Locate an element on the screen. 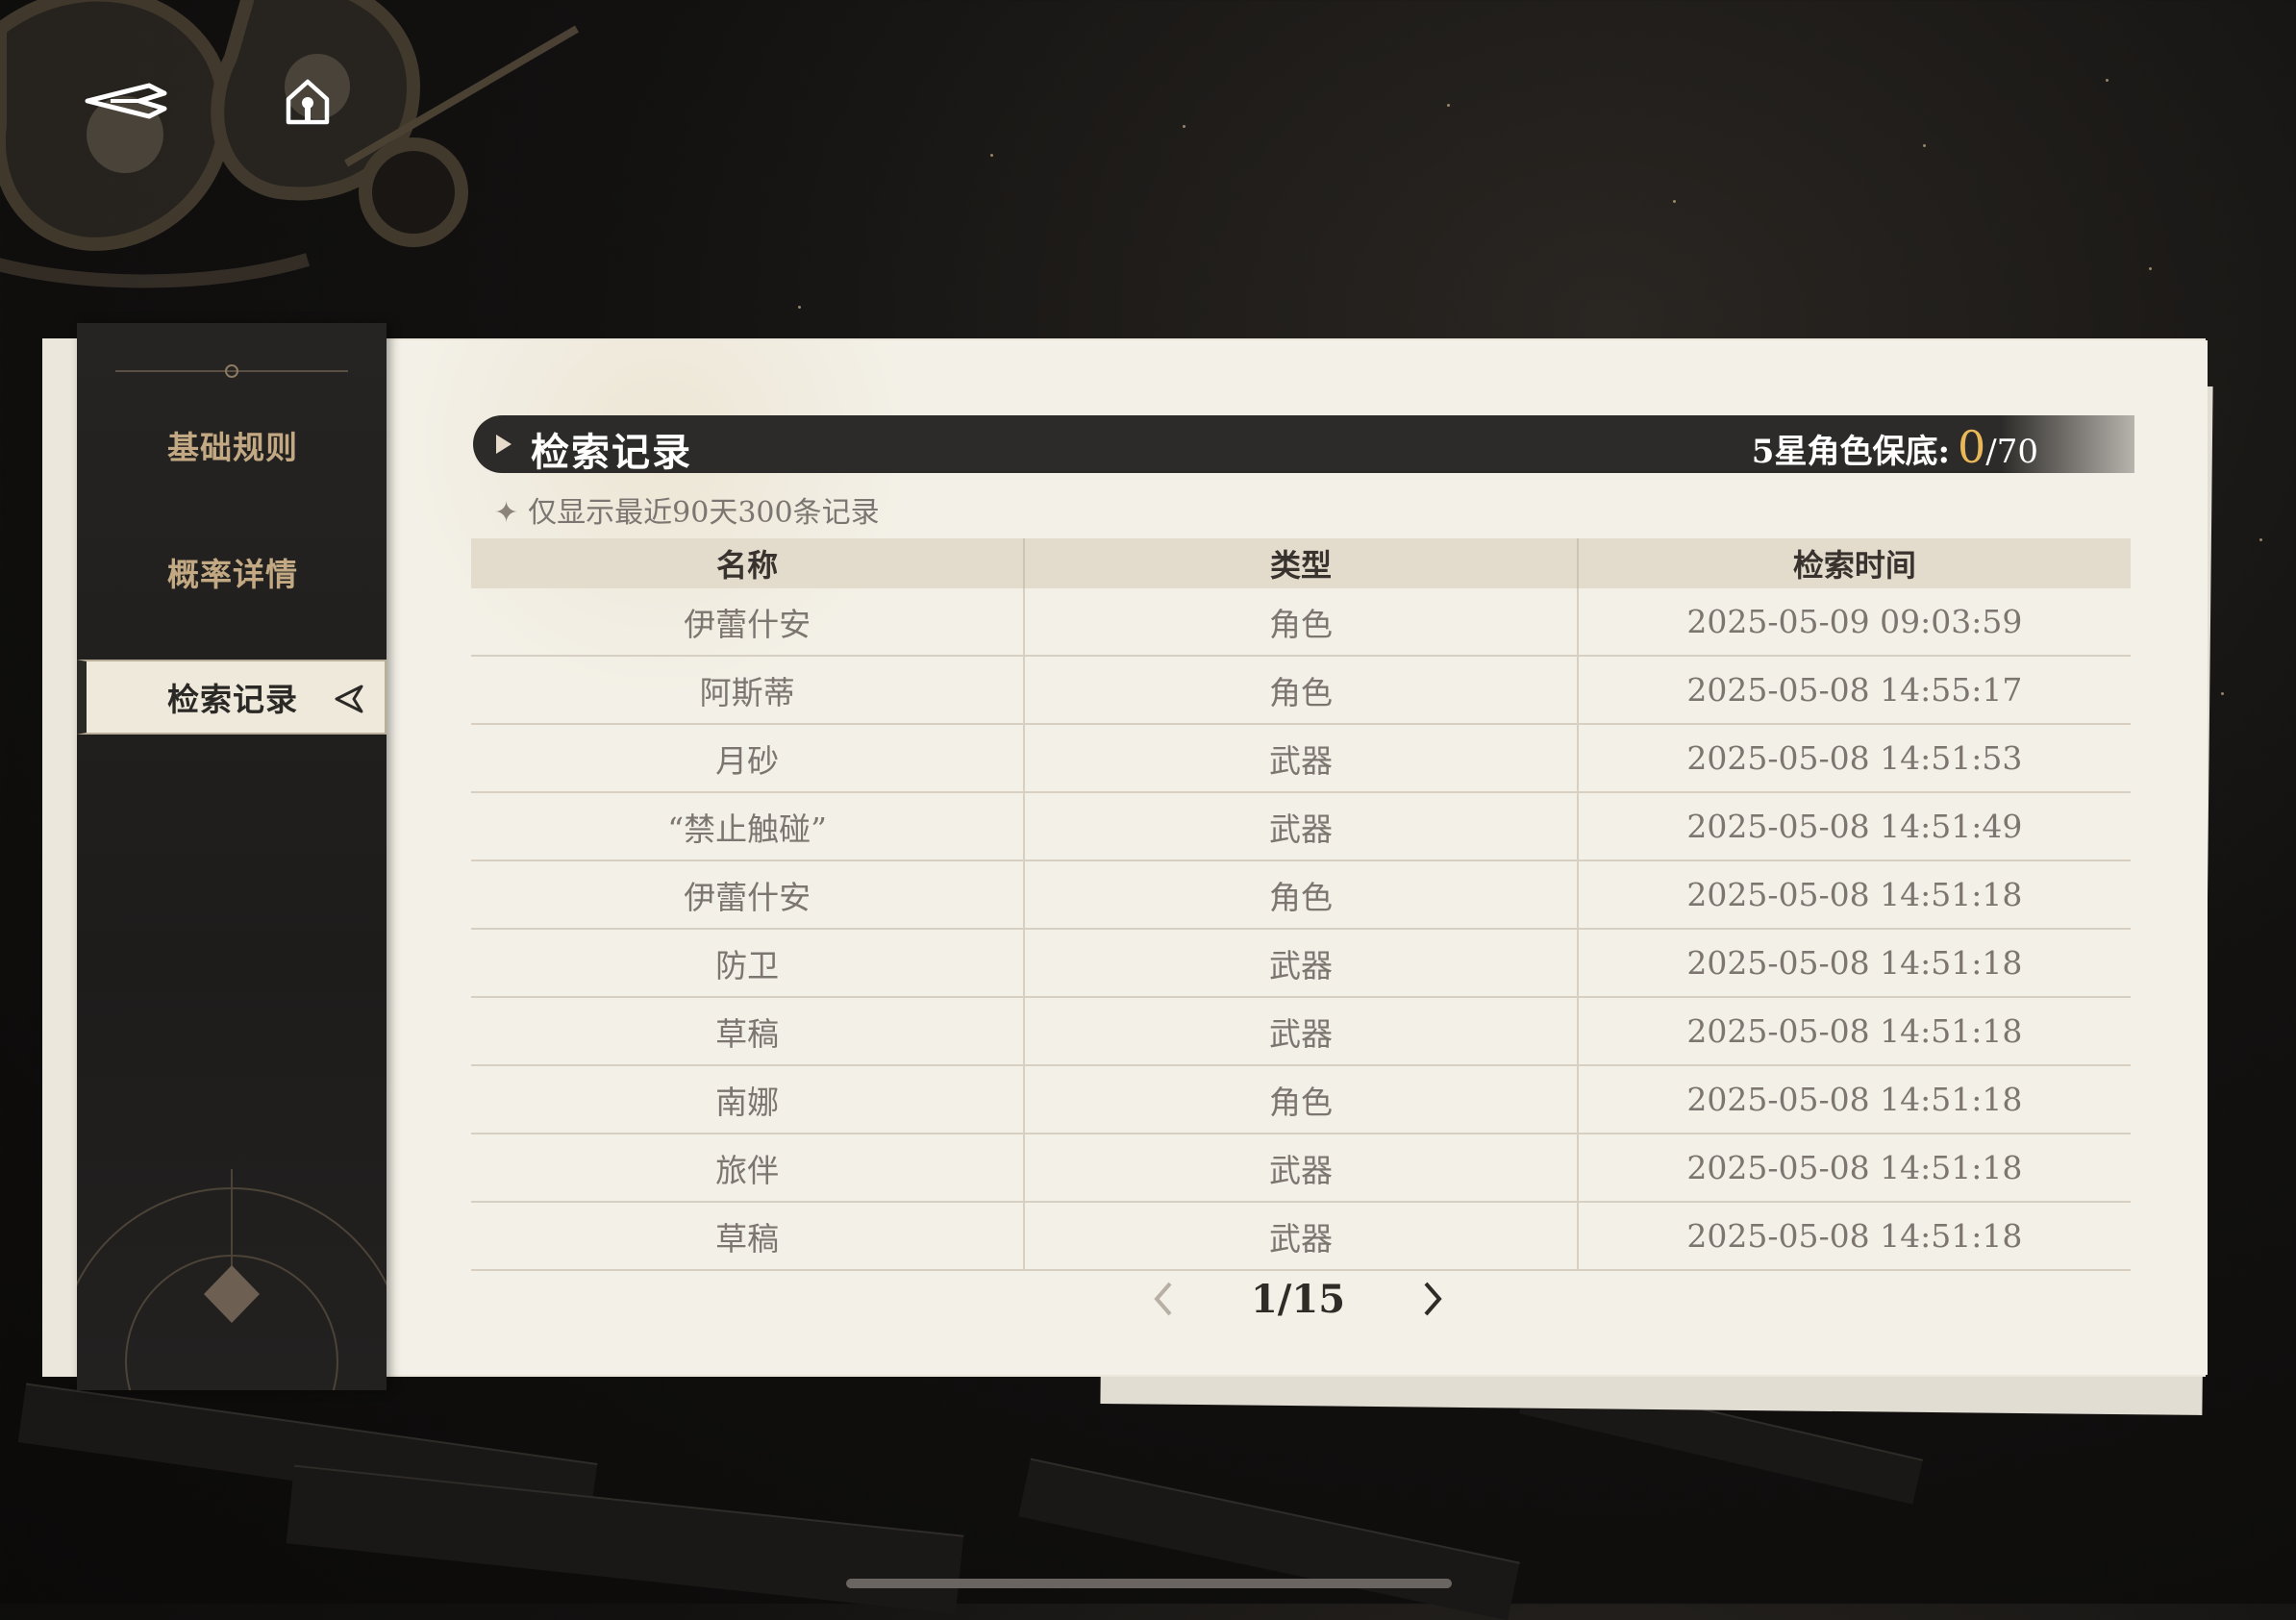 The height and width of the screenshot is (1620, 2296). notice-text: 仅显示最近90天300条记录 is located at coordinates (704, 513).